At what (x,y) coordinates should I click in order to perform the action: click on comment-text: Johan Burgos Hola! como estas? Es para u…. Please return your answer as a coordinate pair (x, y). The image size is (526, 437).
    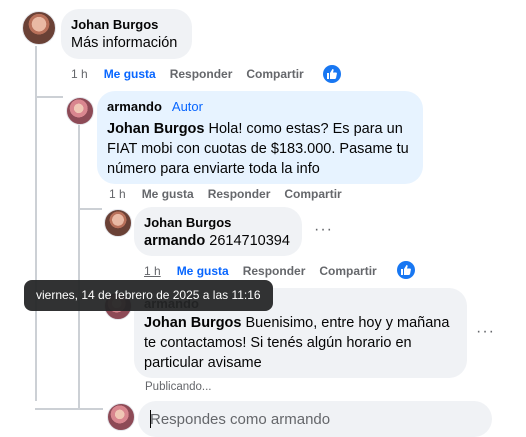
    Looking at the image, I should click on (260, 149).